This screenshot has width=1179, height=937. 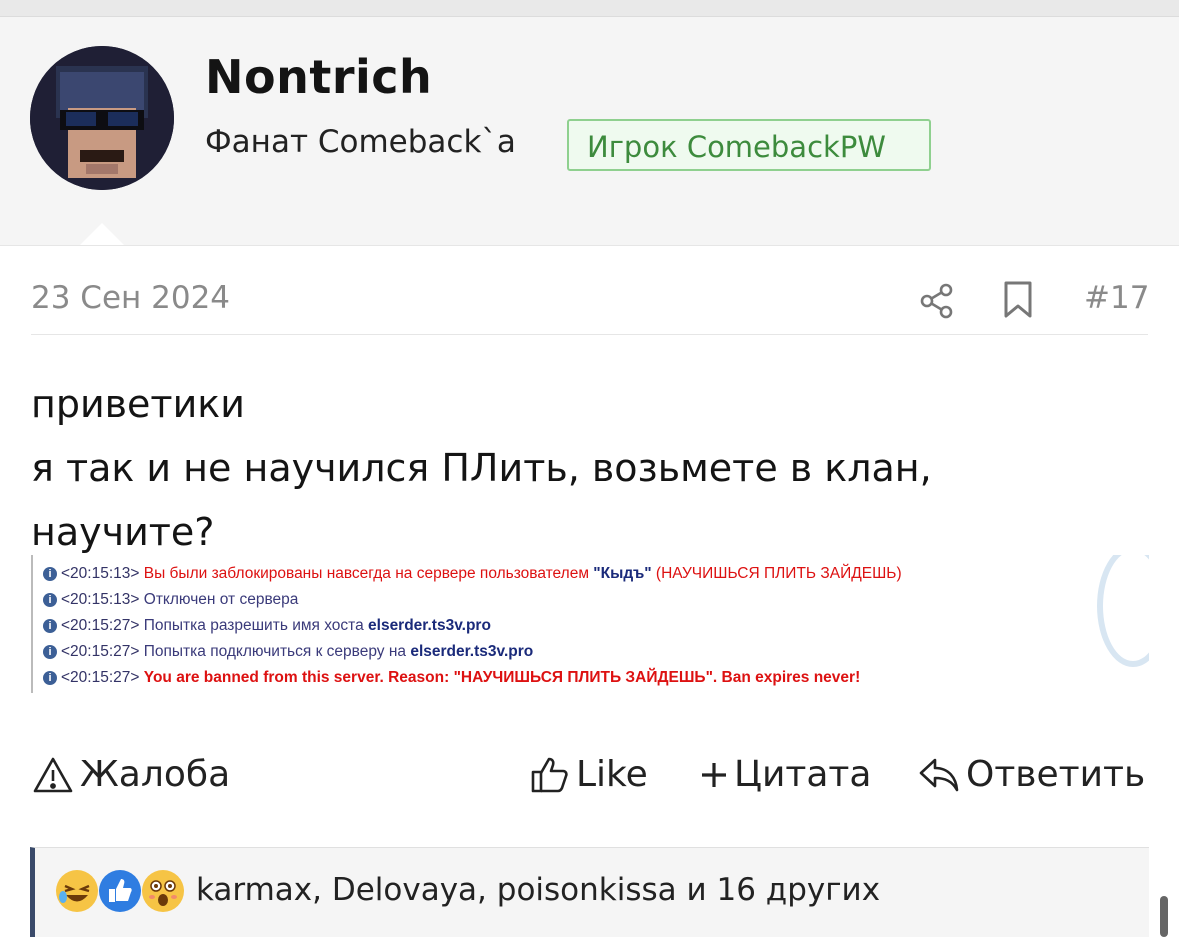 I want to click on log-text: Попытка подключиться к серверу на, so click(x=277, y=651).